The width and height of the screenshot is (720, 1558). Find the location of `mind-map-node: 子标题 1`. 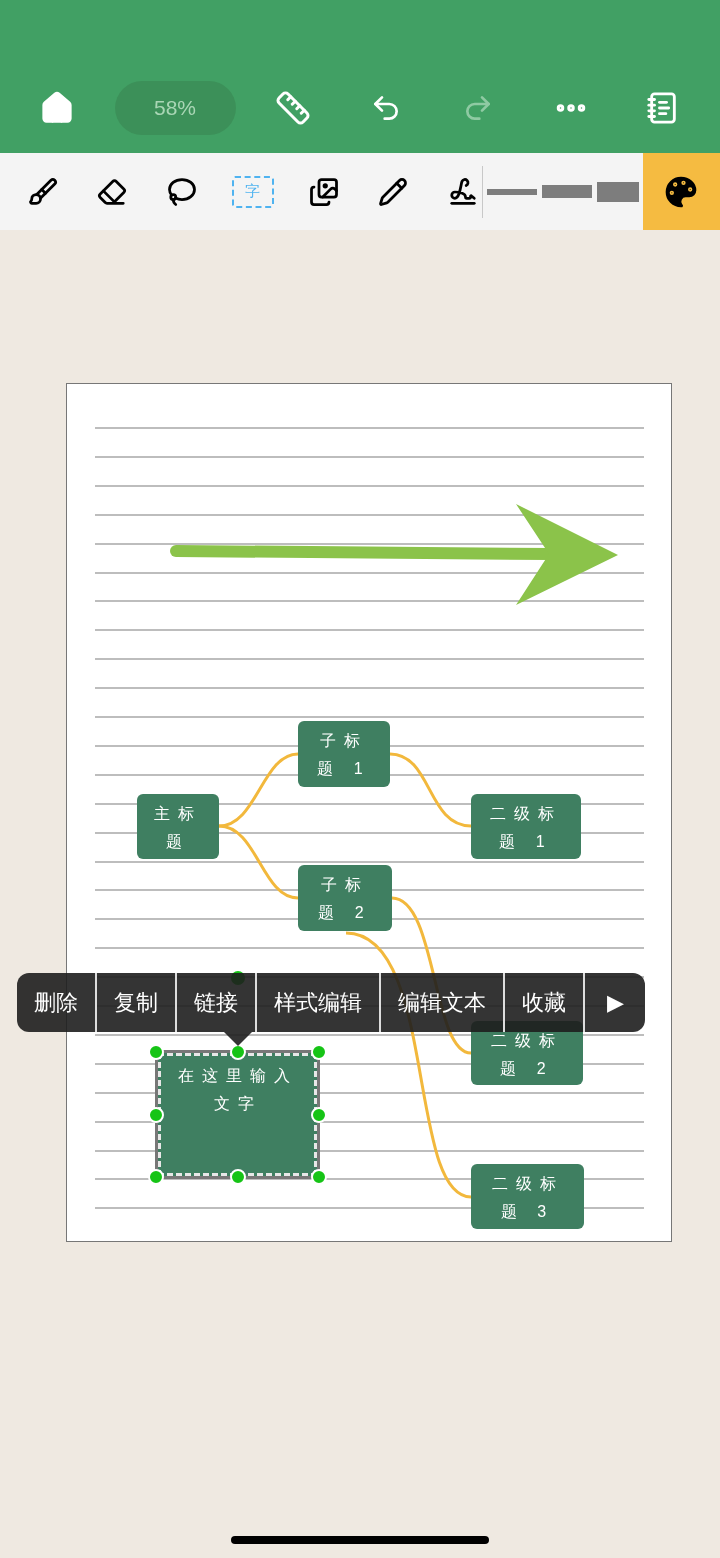

mind-map-node: 子标题 1 is located at coordinates (344, 754).